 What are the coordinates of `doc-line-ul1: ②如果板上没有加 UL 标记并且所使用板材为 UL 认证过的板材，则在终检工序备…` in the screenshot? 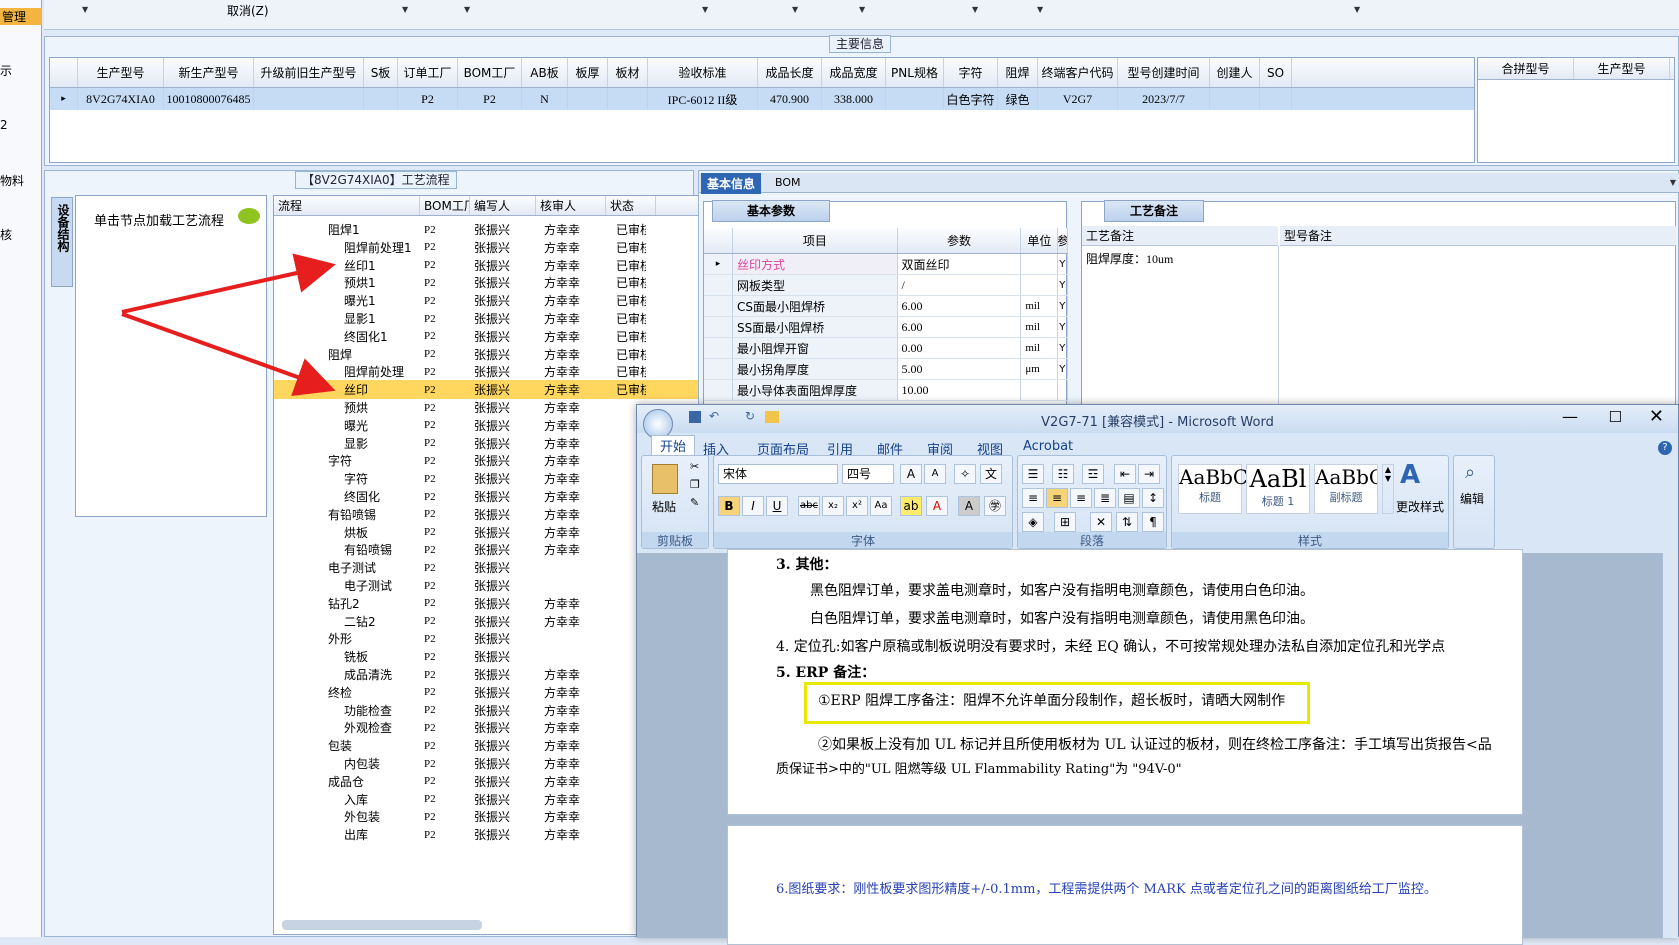 It's located at (1155, 744).